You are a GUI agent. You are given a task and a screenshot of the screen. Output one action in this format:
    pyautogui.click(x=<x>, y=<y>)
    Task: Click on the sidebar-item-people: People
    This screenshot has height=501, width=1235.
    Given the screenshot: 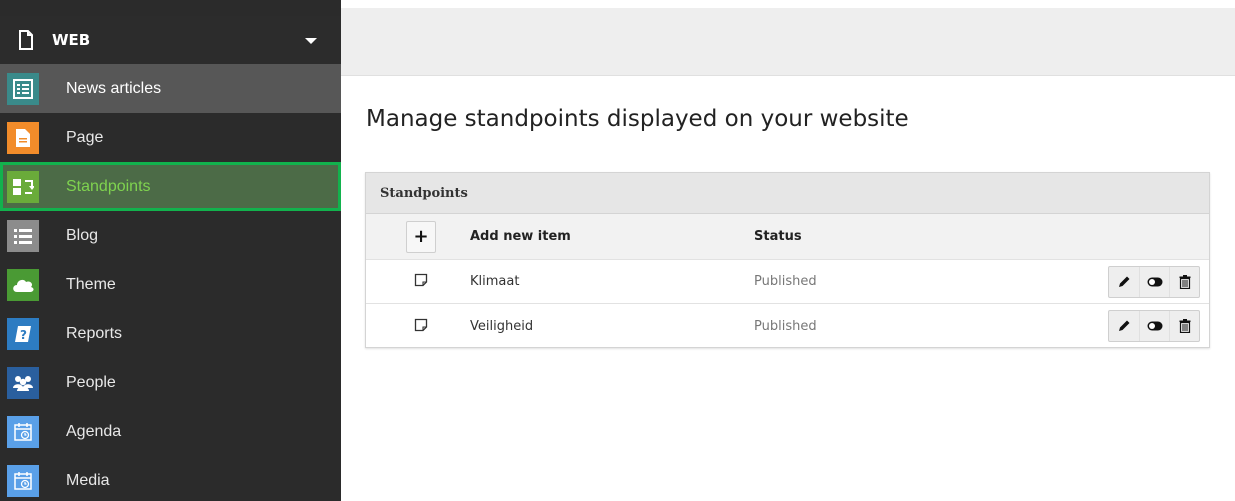 What is the action you would take?
    pyautogui.click(x=170, y=382)
    